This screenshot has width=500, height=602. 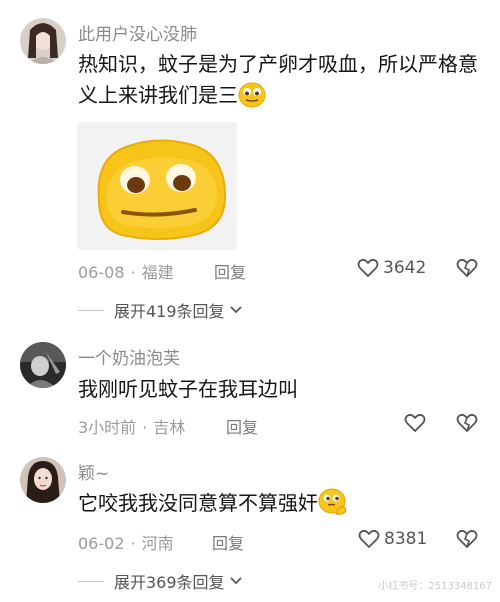 What do you see at coordinates (126, 542) in the screenshot?
I see `comment-meta: 06-02 · 河南` at bounding box center [126, 542].